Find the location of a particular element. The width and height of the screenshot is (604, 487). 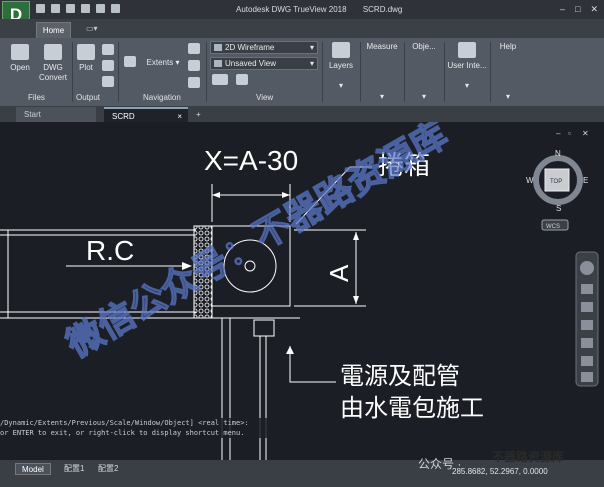

junction-box is located at coordinates (264, 328).